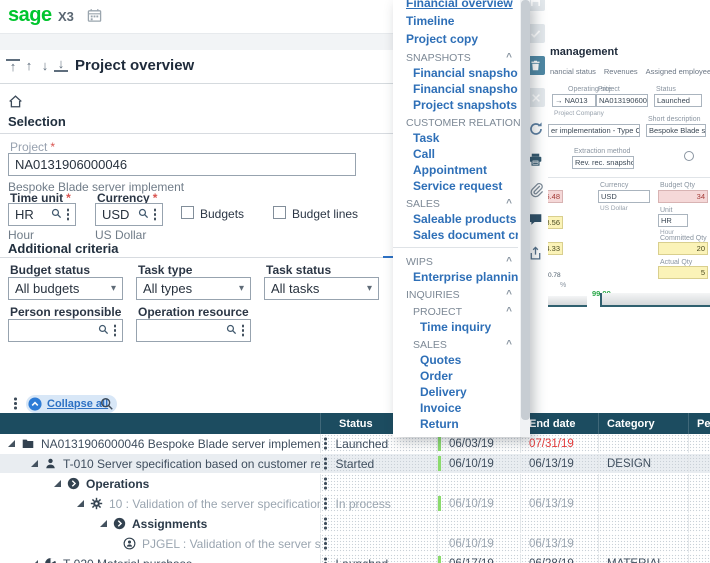 The height and width of the screenshot is (563, 710). What do you see at coordinates (321, 288) in the screenshot?
I see `task-status-select: All tasks ▾` at bounding box center [321, 288].